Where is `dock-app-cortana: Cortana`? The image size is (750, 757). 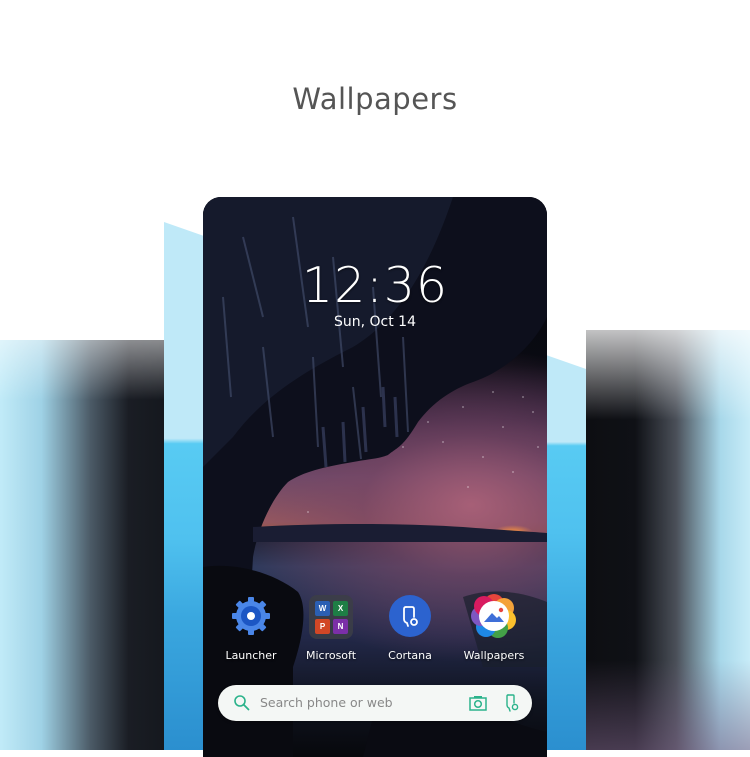
dock-app-cortana: Cortana is located at coordinates (410, 628).